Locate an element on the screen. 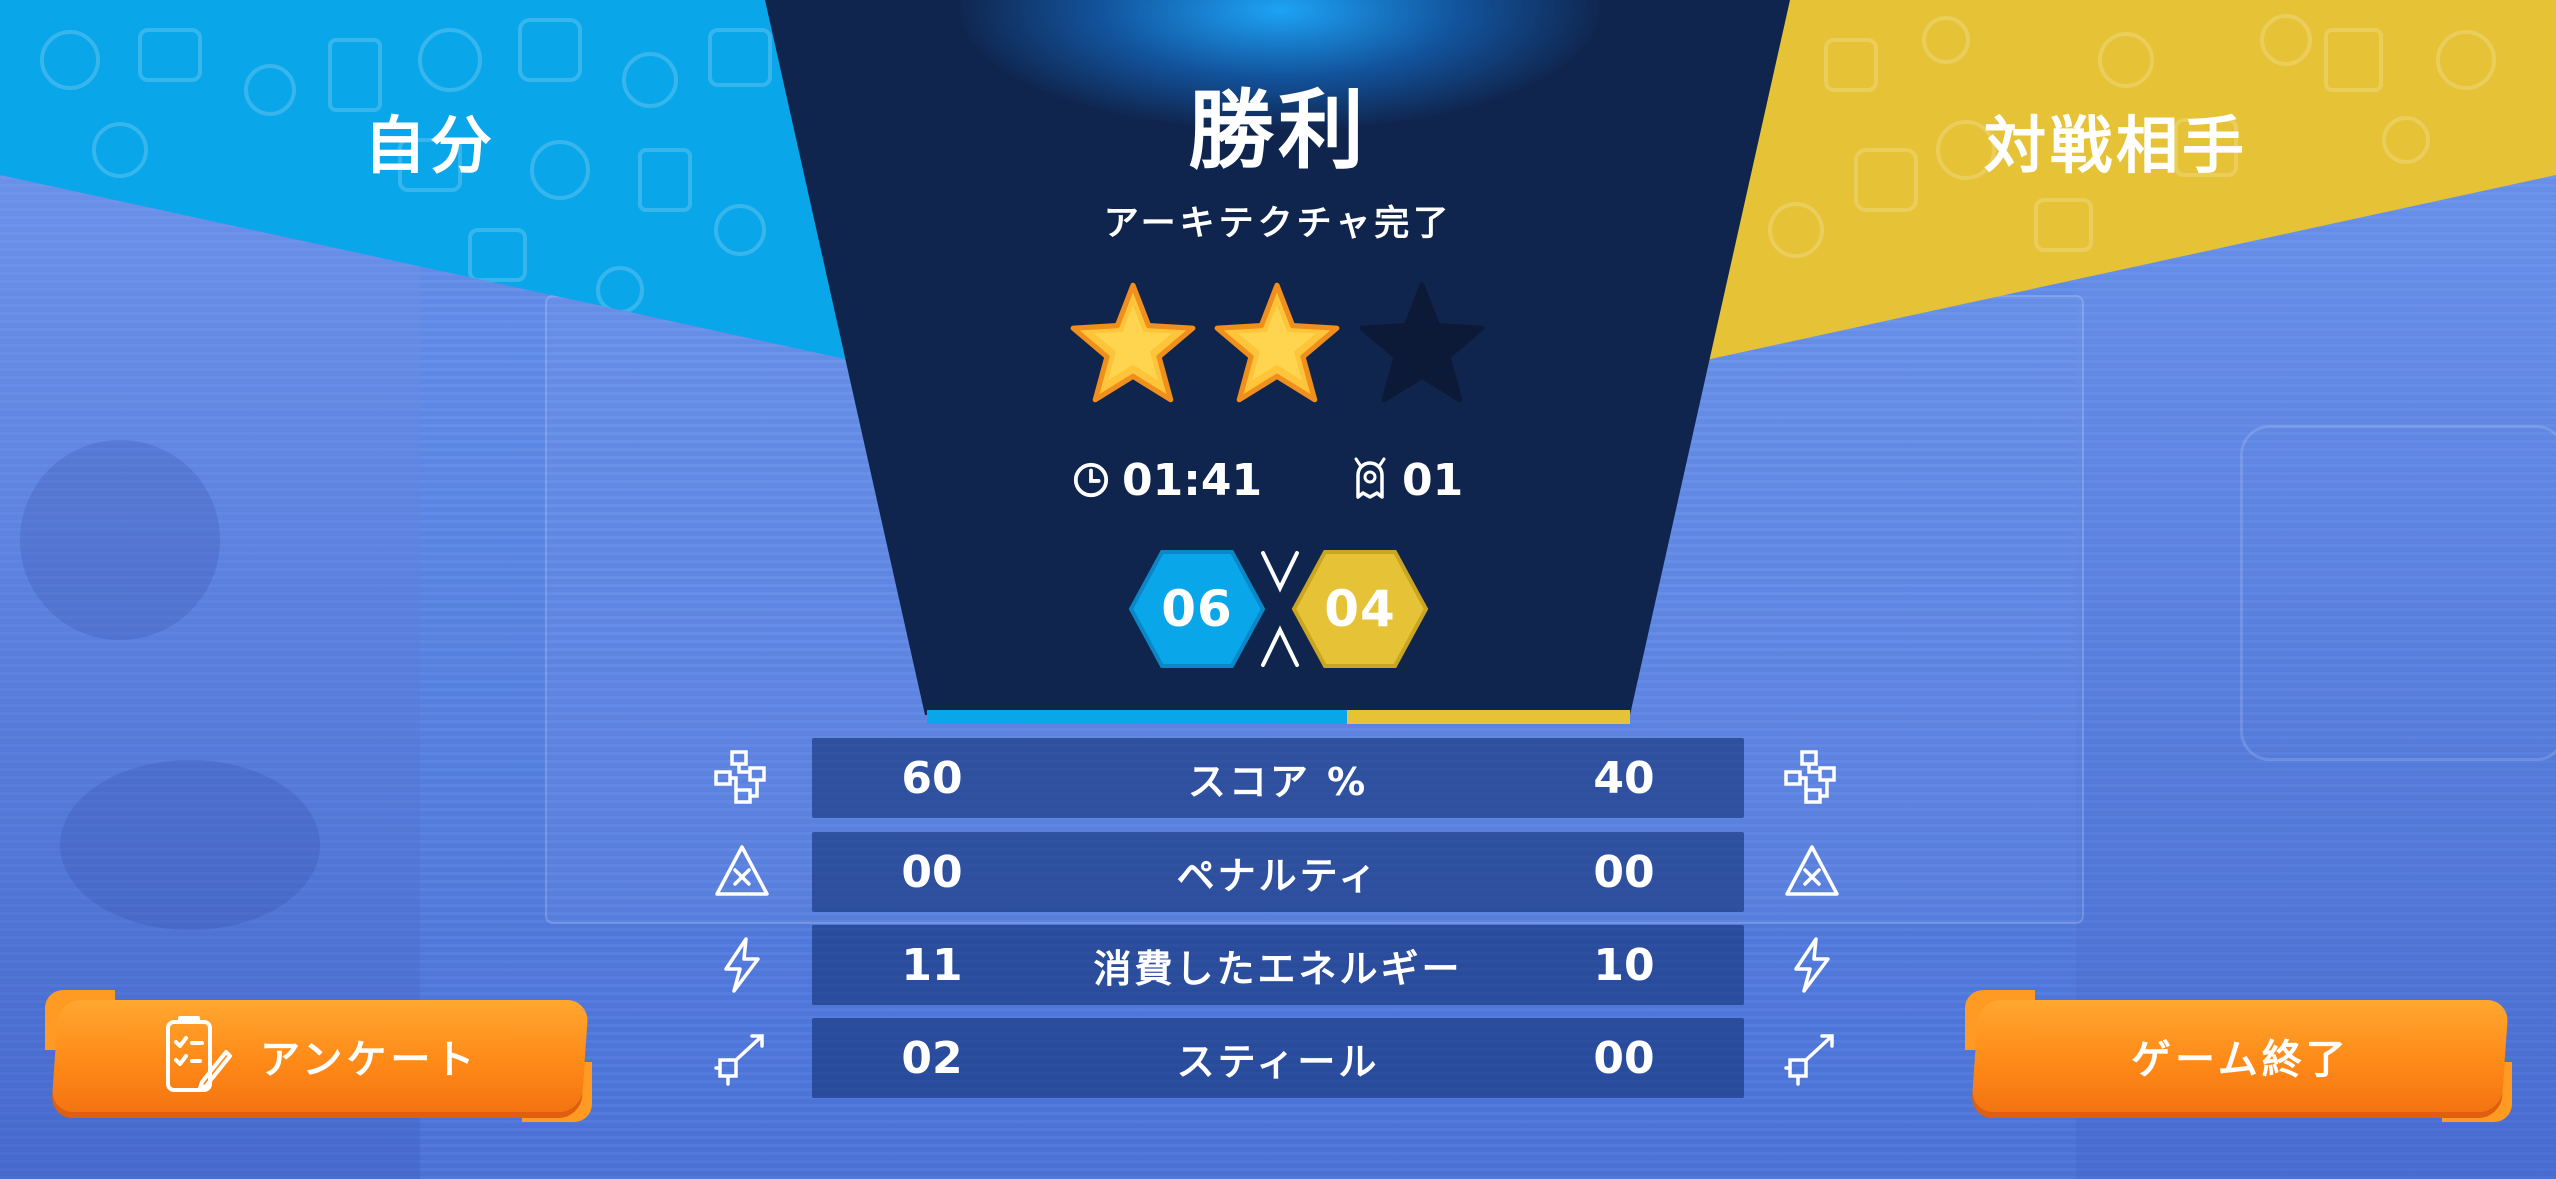  row-label: 消費したエネルギー is located at coordinates (1278, 968).